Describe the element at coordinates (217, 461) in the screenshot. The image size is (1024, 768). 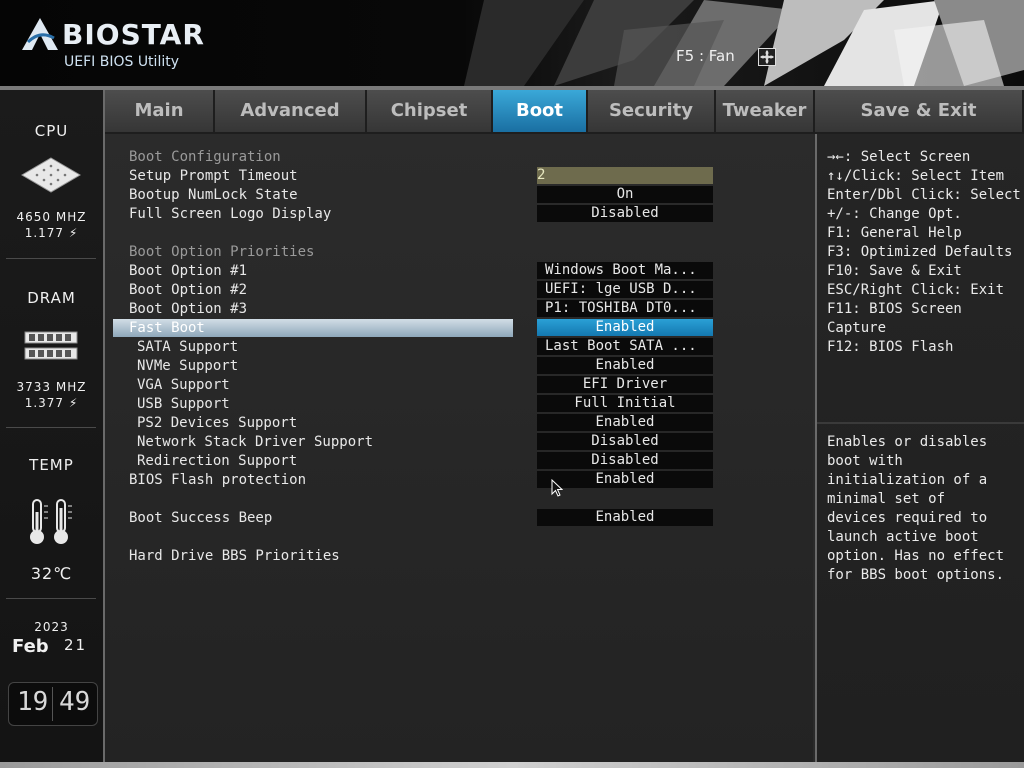
I see `redirection-support-label: Redirection Support` at that location.